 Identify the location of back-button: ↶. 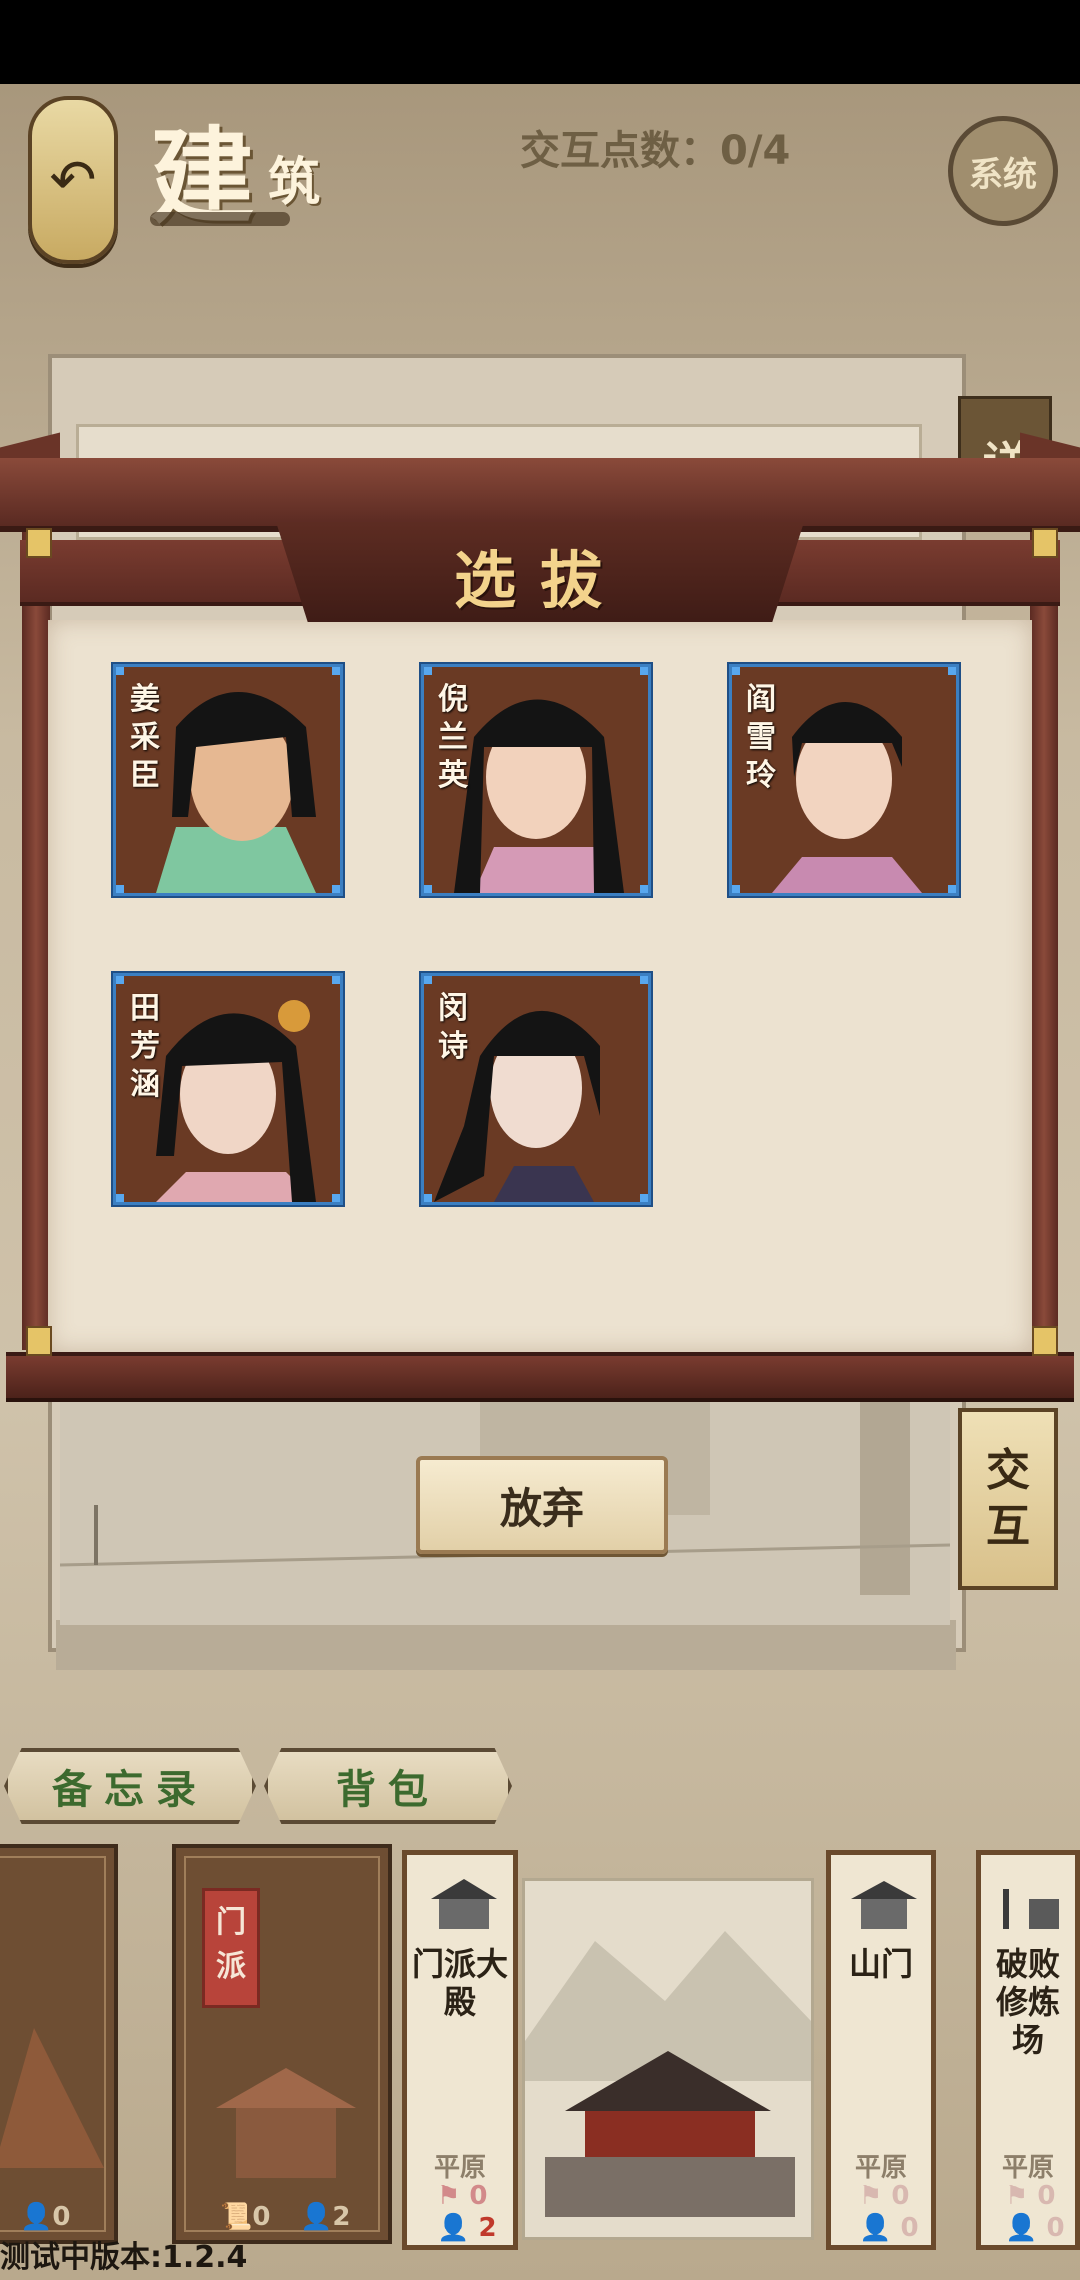
(73, 180).